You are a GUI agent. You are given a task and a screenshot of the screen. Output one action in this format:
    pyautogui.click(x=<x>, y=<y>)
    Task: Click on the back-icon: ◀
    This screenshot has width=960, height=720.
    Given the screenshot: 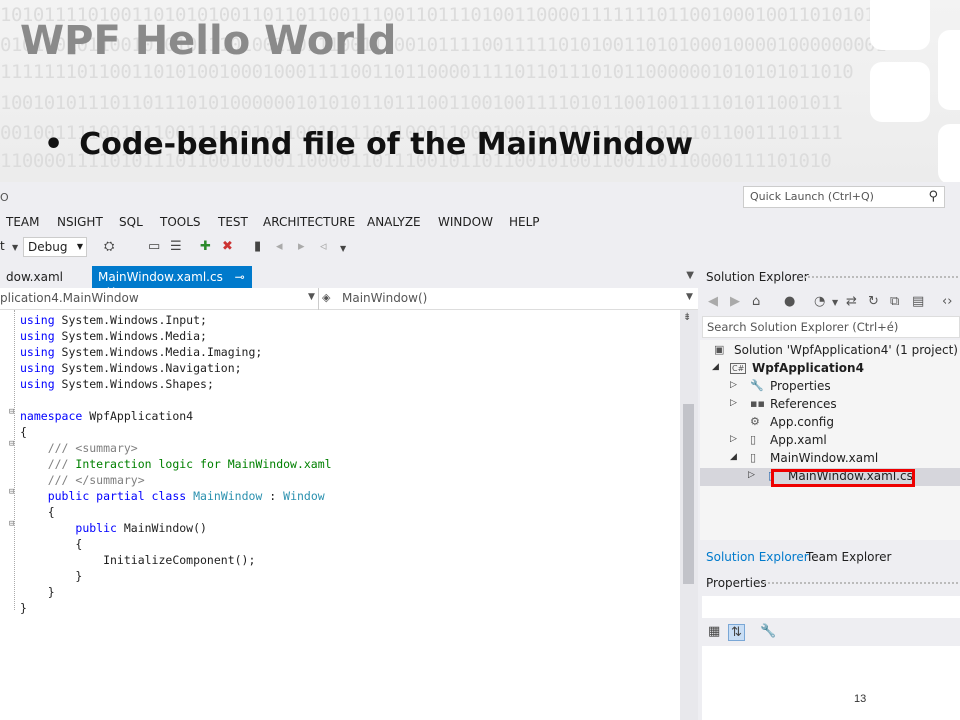 What is the action you would take?
    pyautogui.click(x=713, y=301)
    